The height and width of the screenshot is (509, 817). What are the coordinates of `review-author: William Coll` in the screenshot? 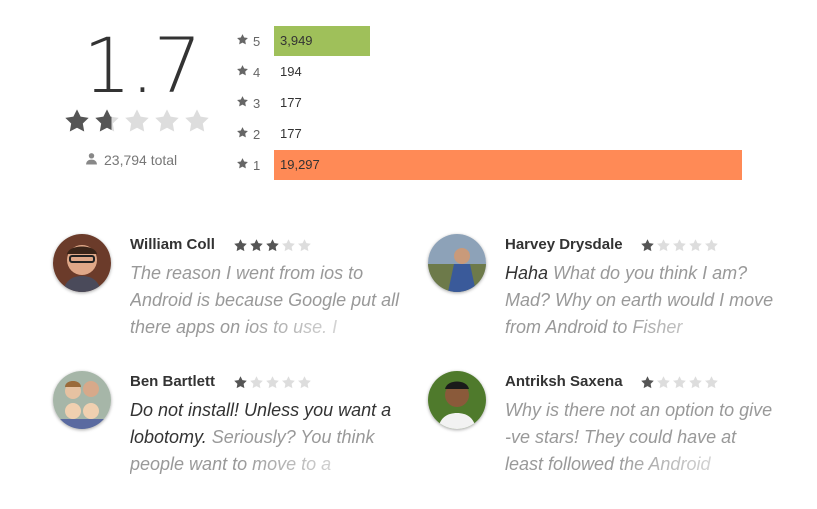 It's located at (172, 244).